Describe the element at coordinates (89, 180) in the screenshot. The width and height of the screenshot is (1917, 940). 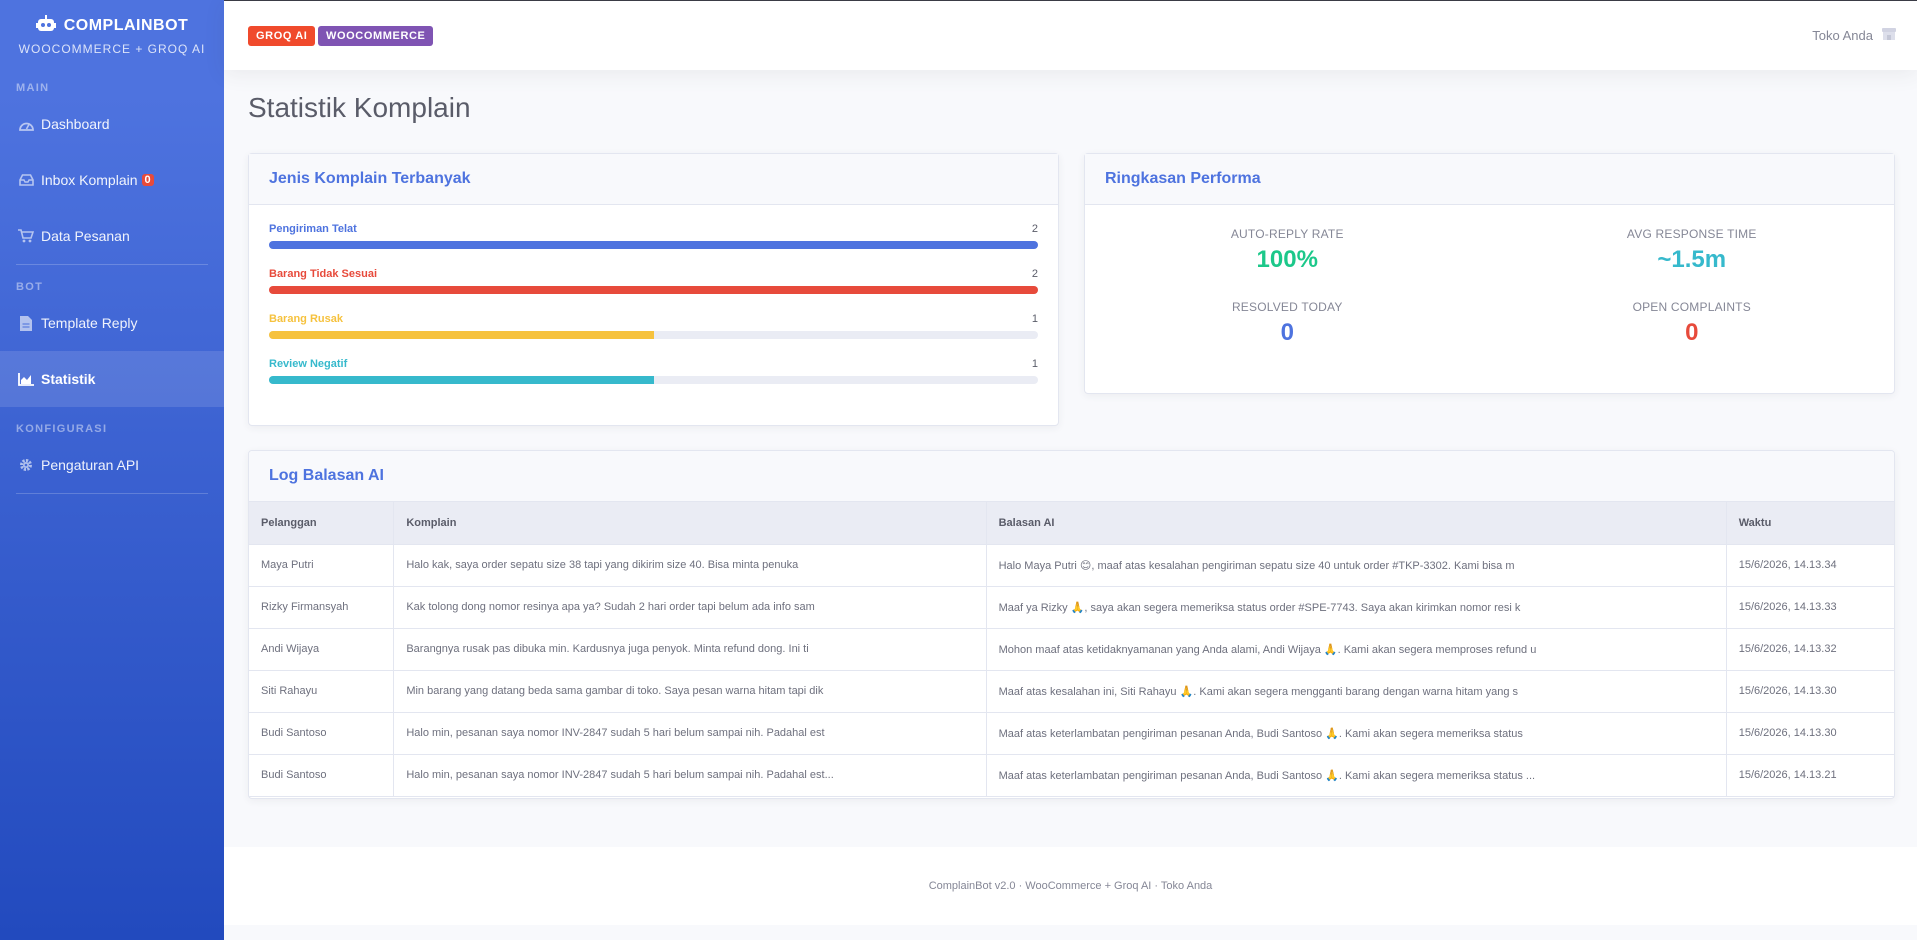
I see `sidebar-item-label: Inbox Komplain` at that location.